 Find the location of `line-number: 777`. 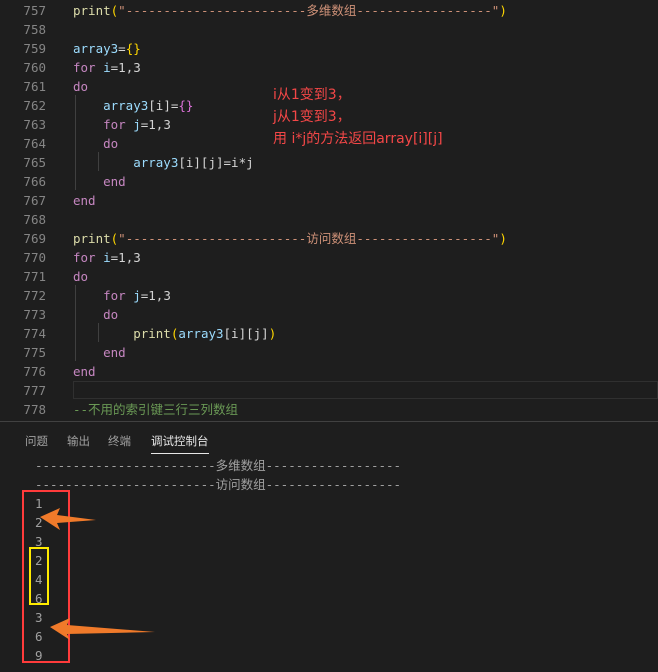

line-number: 777 is located at coordinates (34, 390).